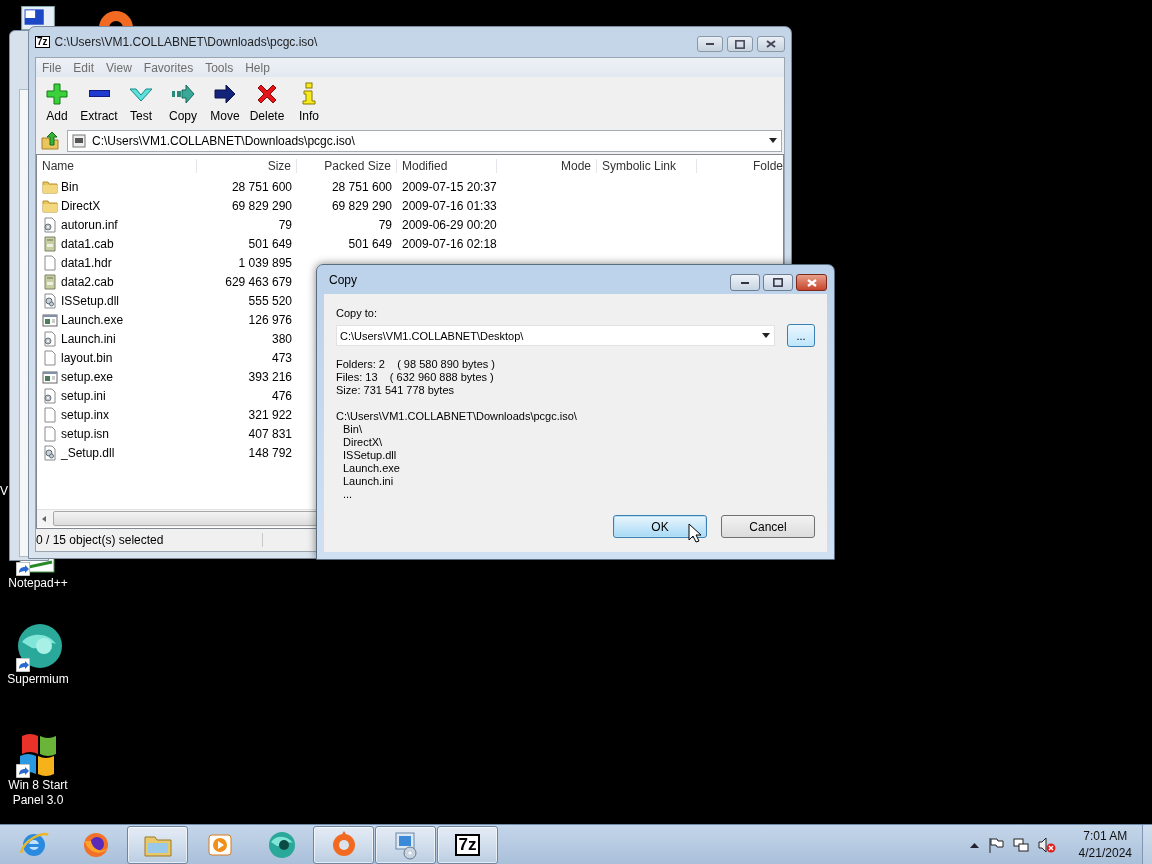 The width and height of the screenshot is (1152, 864). I want to click on file-name: data1.cab, so click(87, 243).